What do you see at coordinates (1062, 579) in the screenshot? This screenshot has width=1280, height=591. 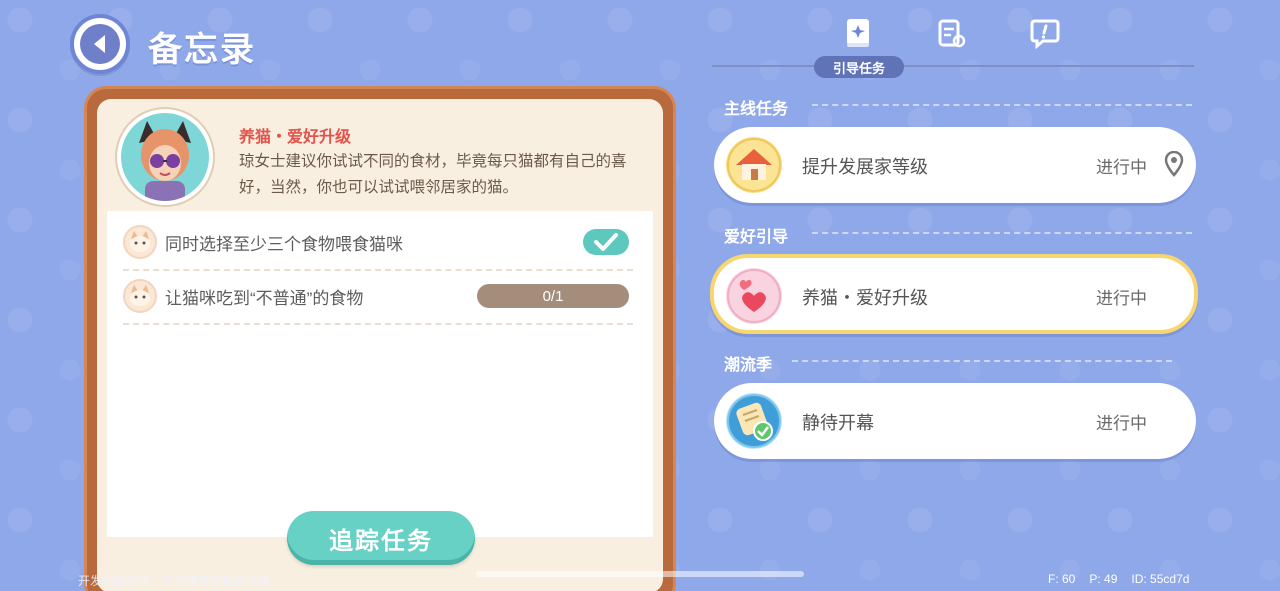 I see `fps-readout: F: 60` at bounding box center [1062, 579].